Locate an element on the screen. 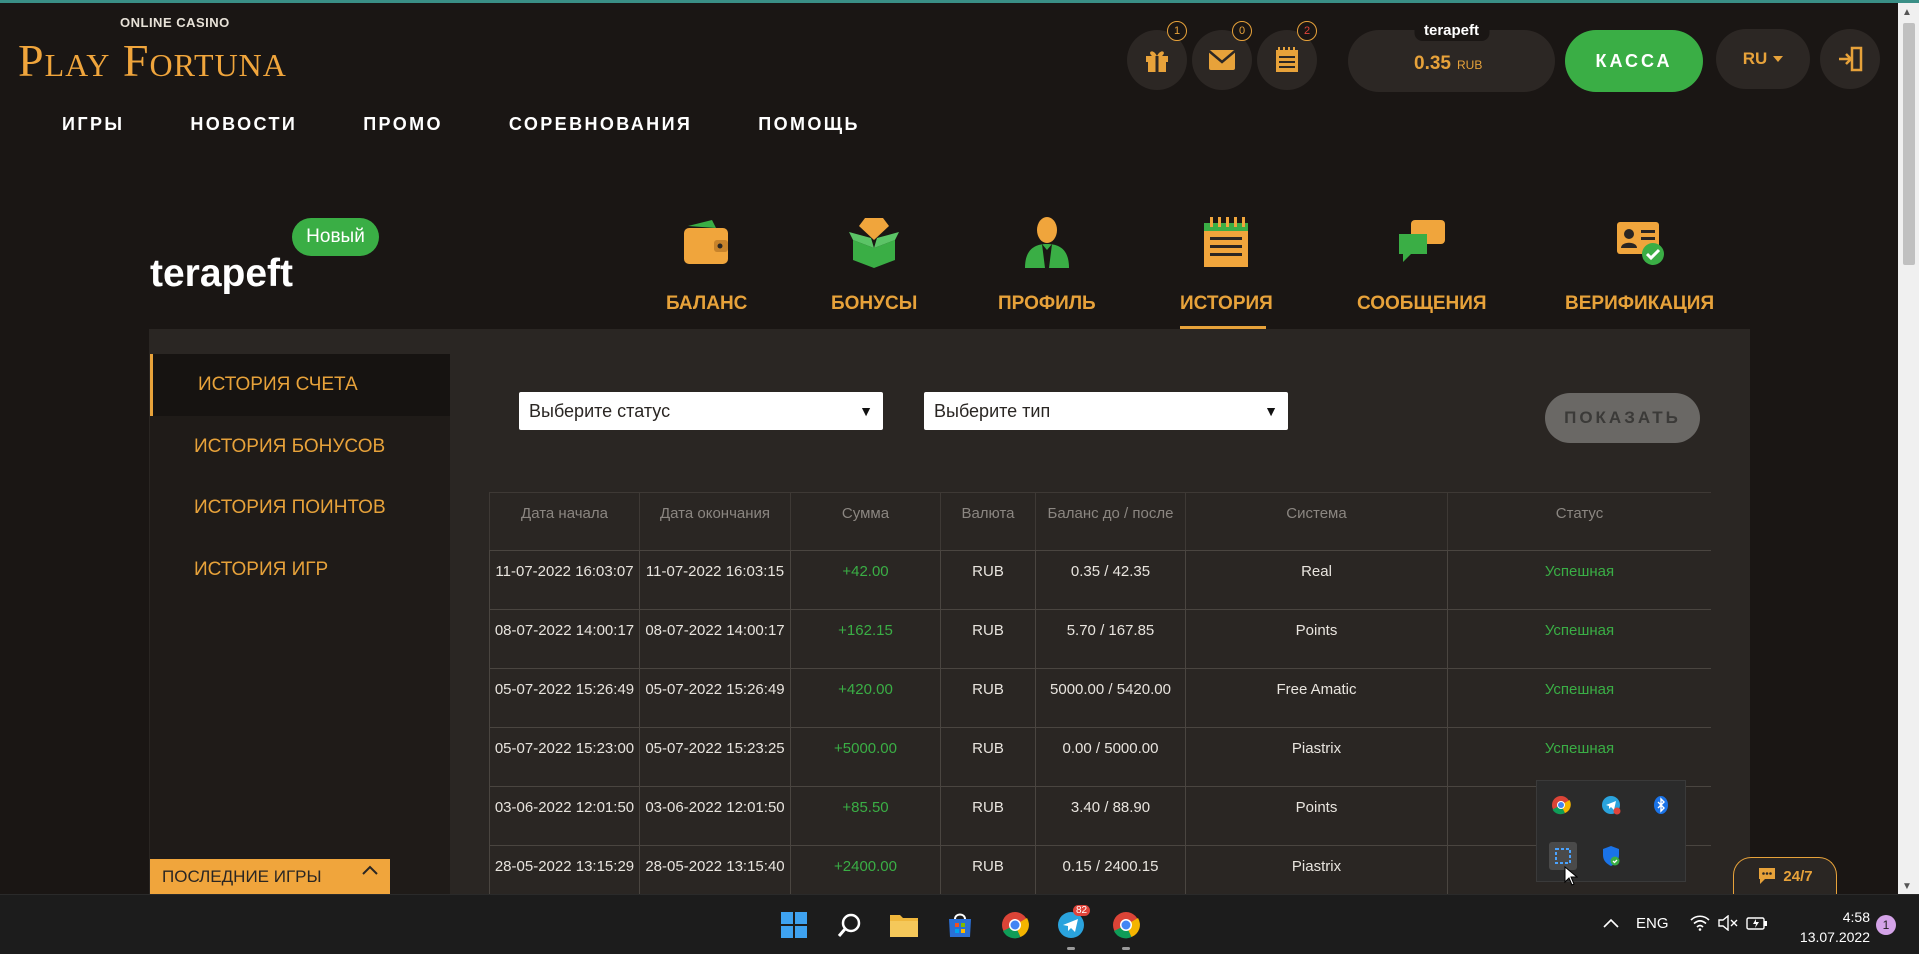 The height and width of the screenshot is (954, 1919). gift-count-badge: 1 is located at coordinates (1177, 31).